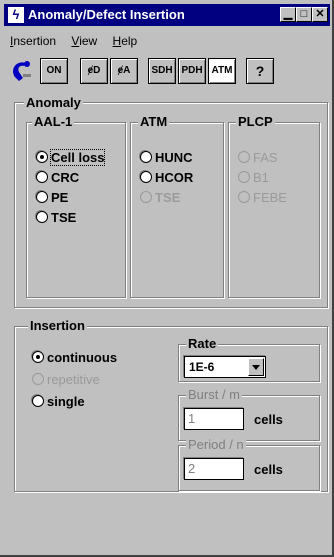  I want to click on radio-crc: CRC, so click(57, 178).